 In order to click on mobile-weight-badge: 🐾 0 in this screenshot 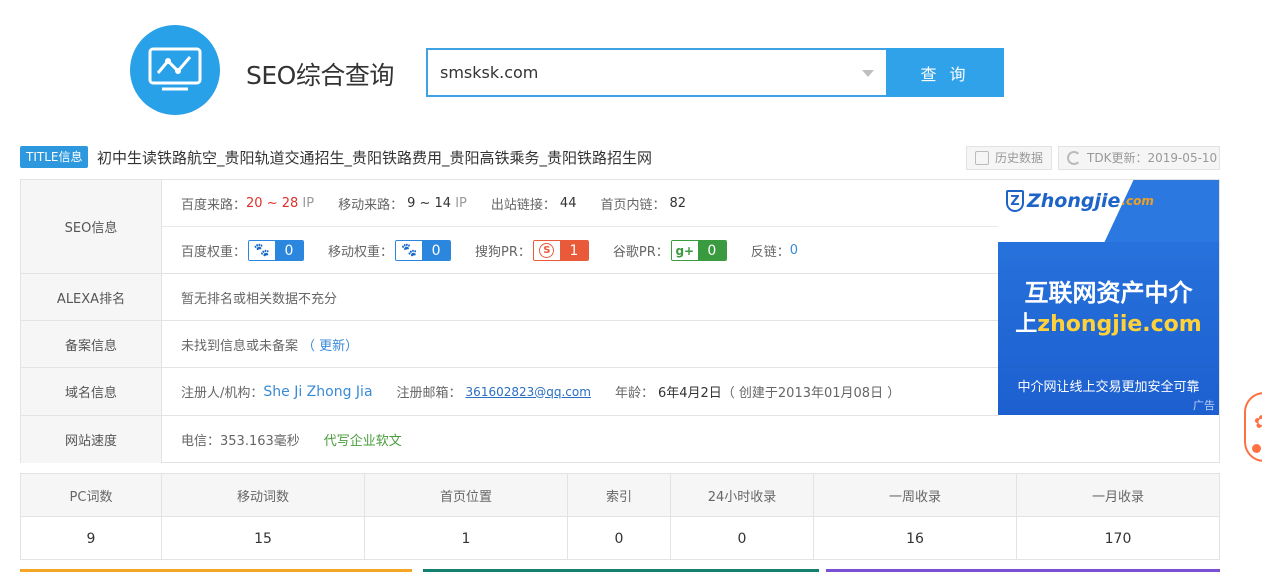, I will do `click(423, 250)`.